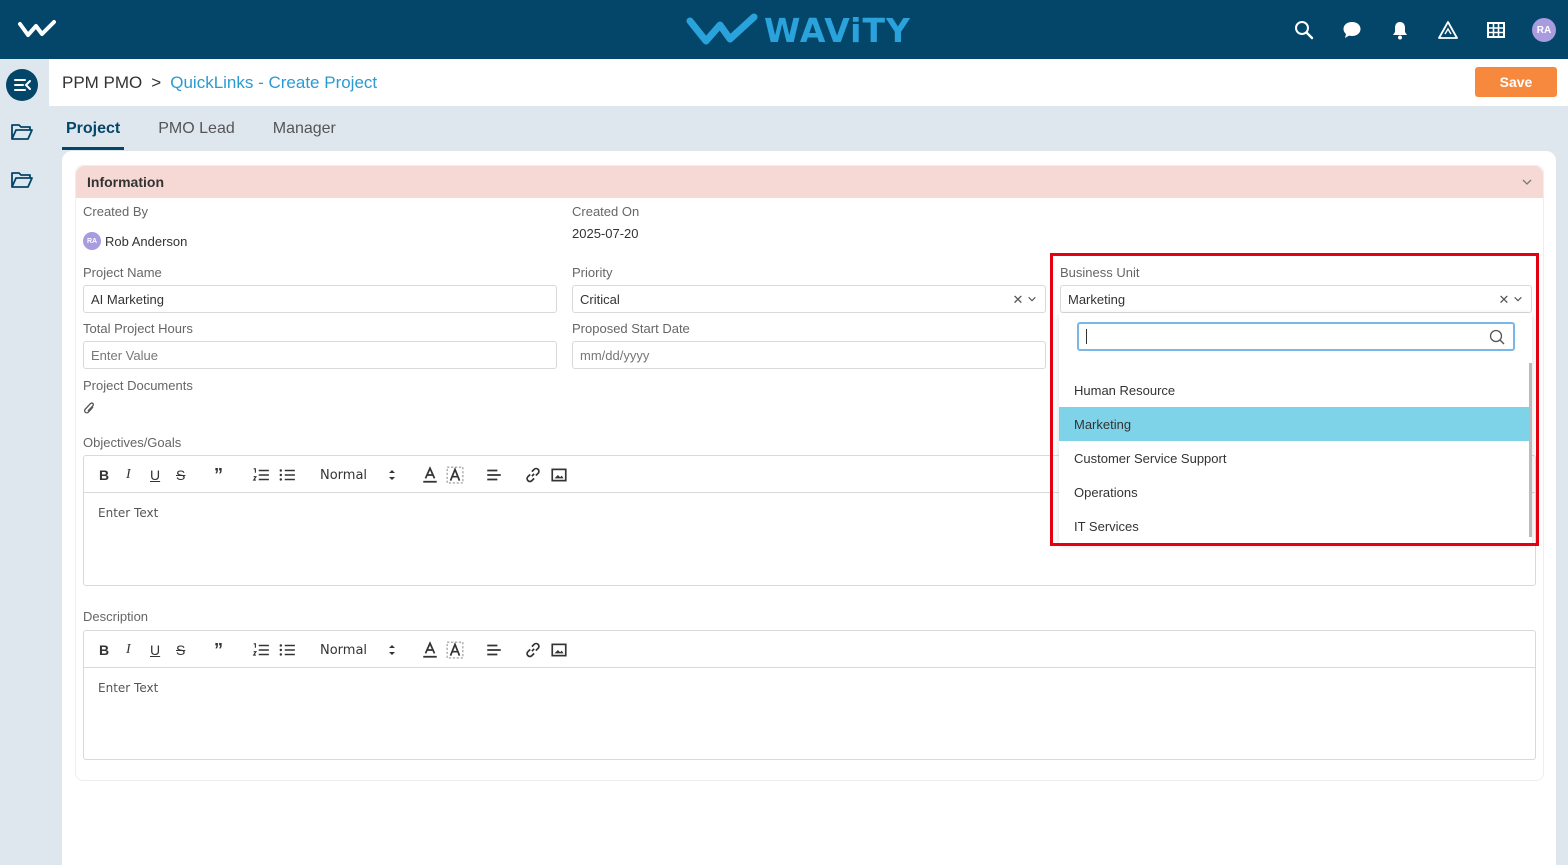  I want to click on total-hours-label: Total Project Hours, so click(138, 328).